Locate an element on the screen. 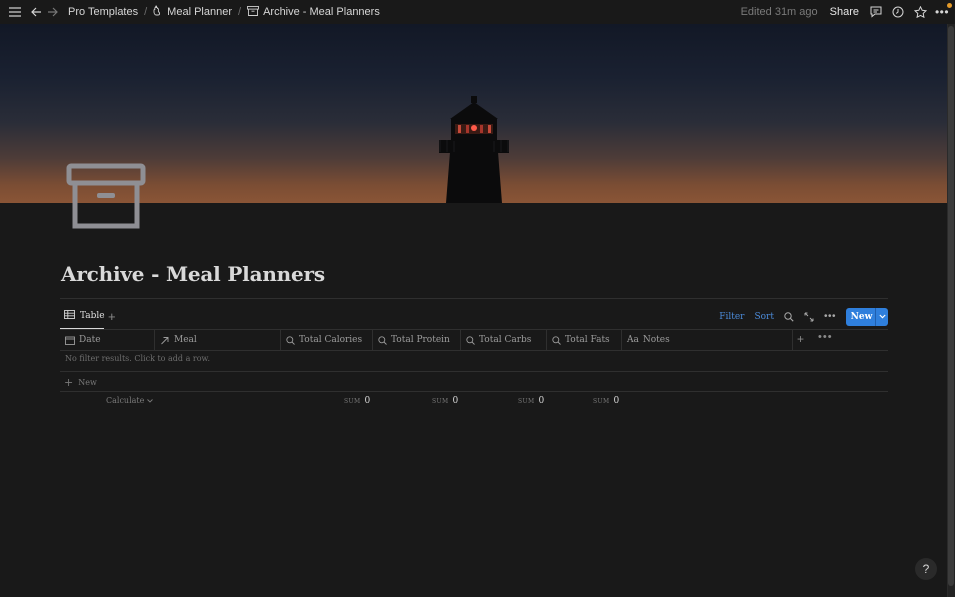 The image size is (955, 597). search-icon is located at coordinates (789, 316).